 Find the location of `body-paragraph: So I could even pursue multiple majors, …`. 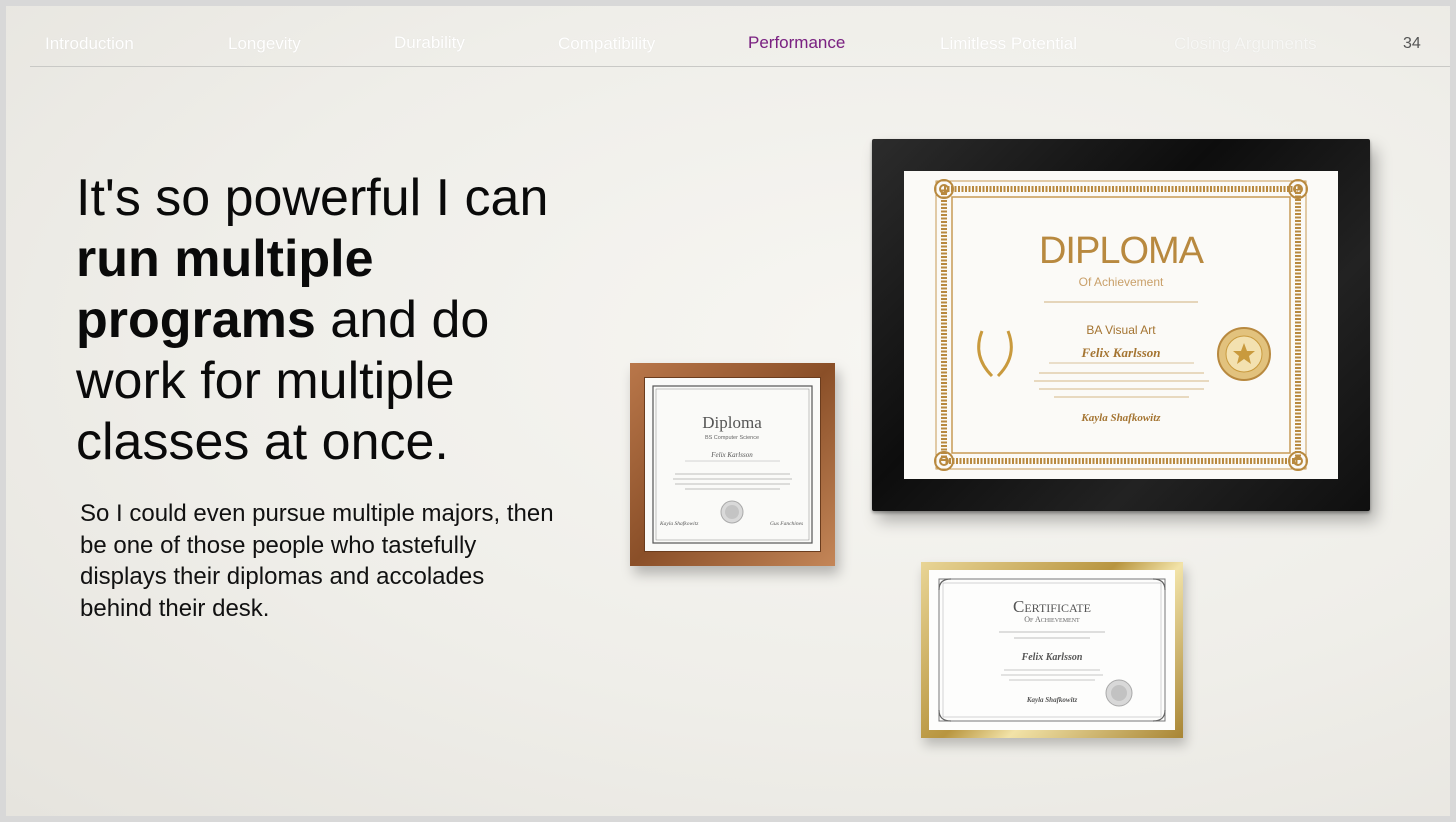

body-paragraph: So I could even pursue multiple majors, … is located at coordinates (317, 561).